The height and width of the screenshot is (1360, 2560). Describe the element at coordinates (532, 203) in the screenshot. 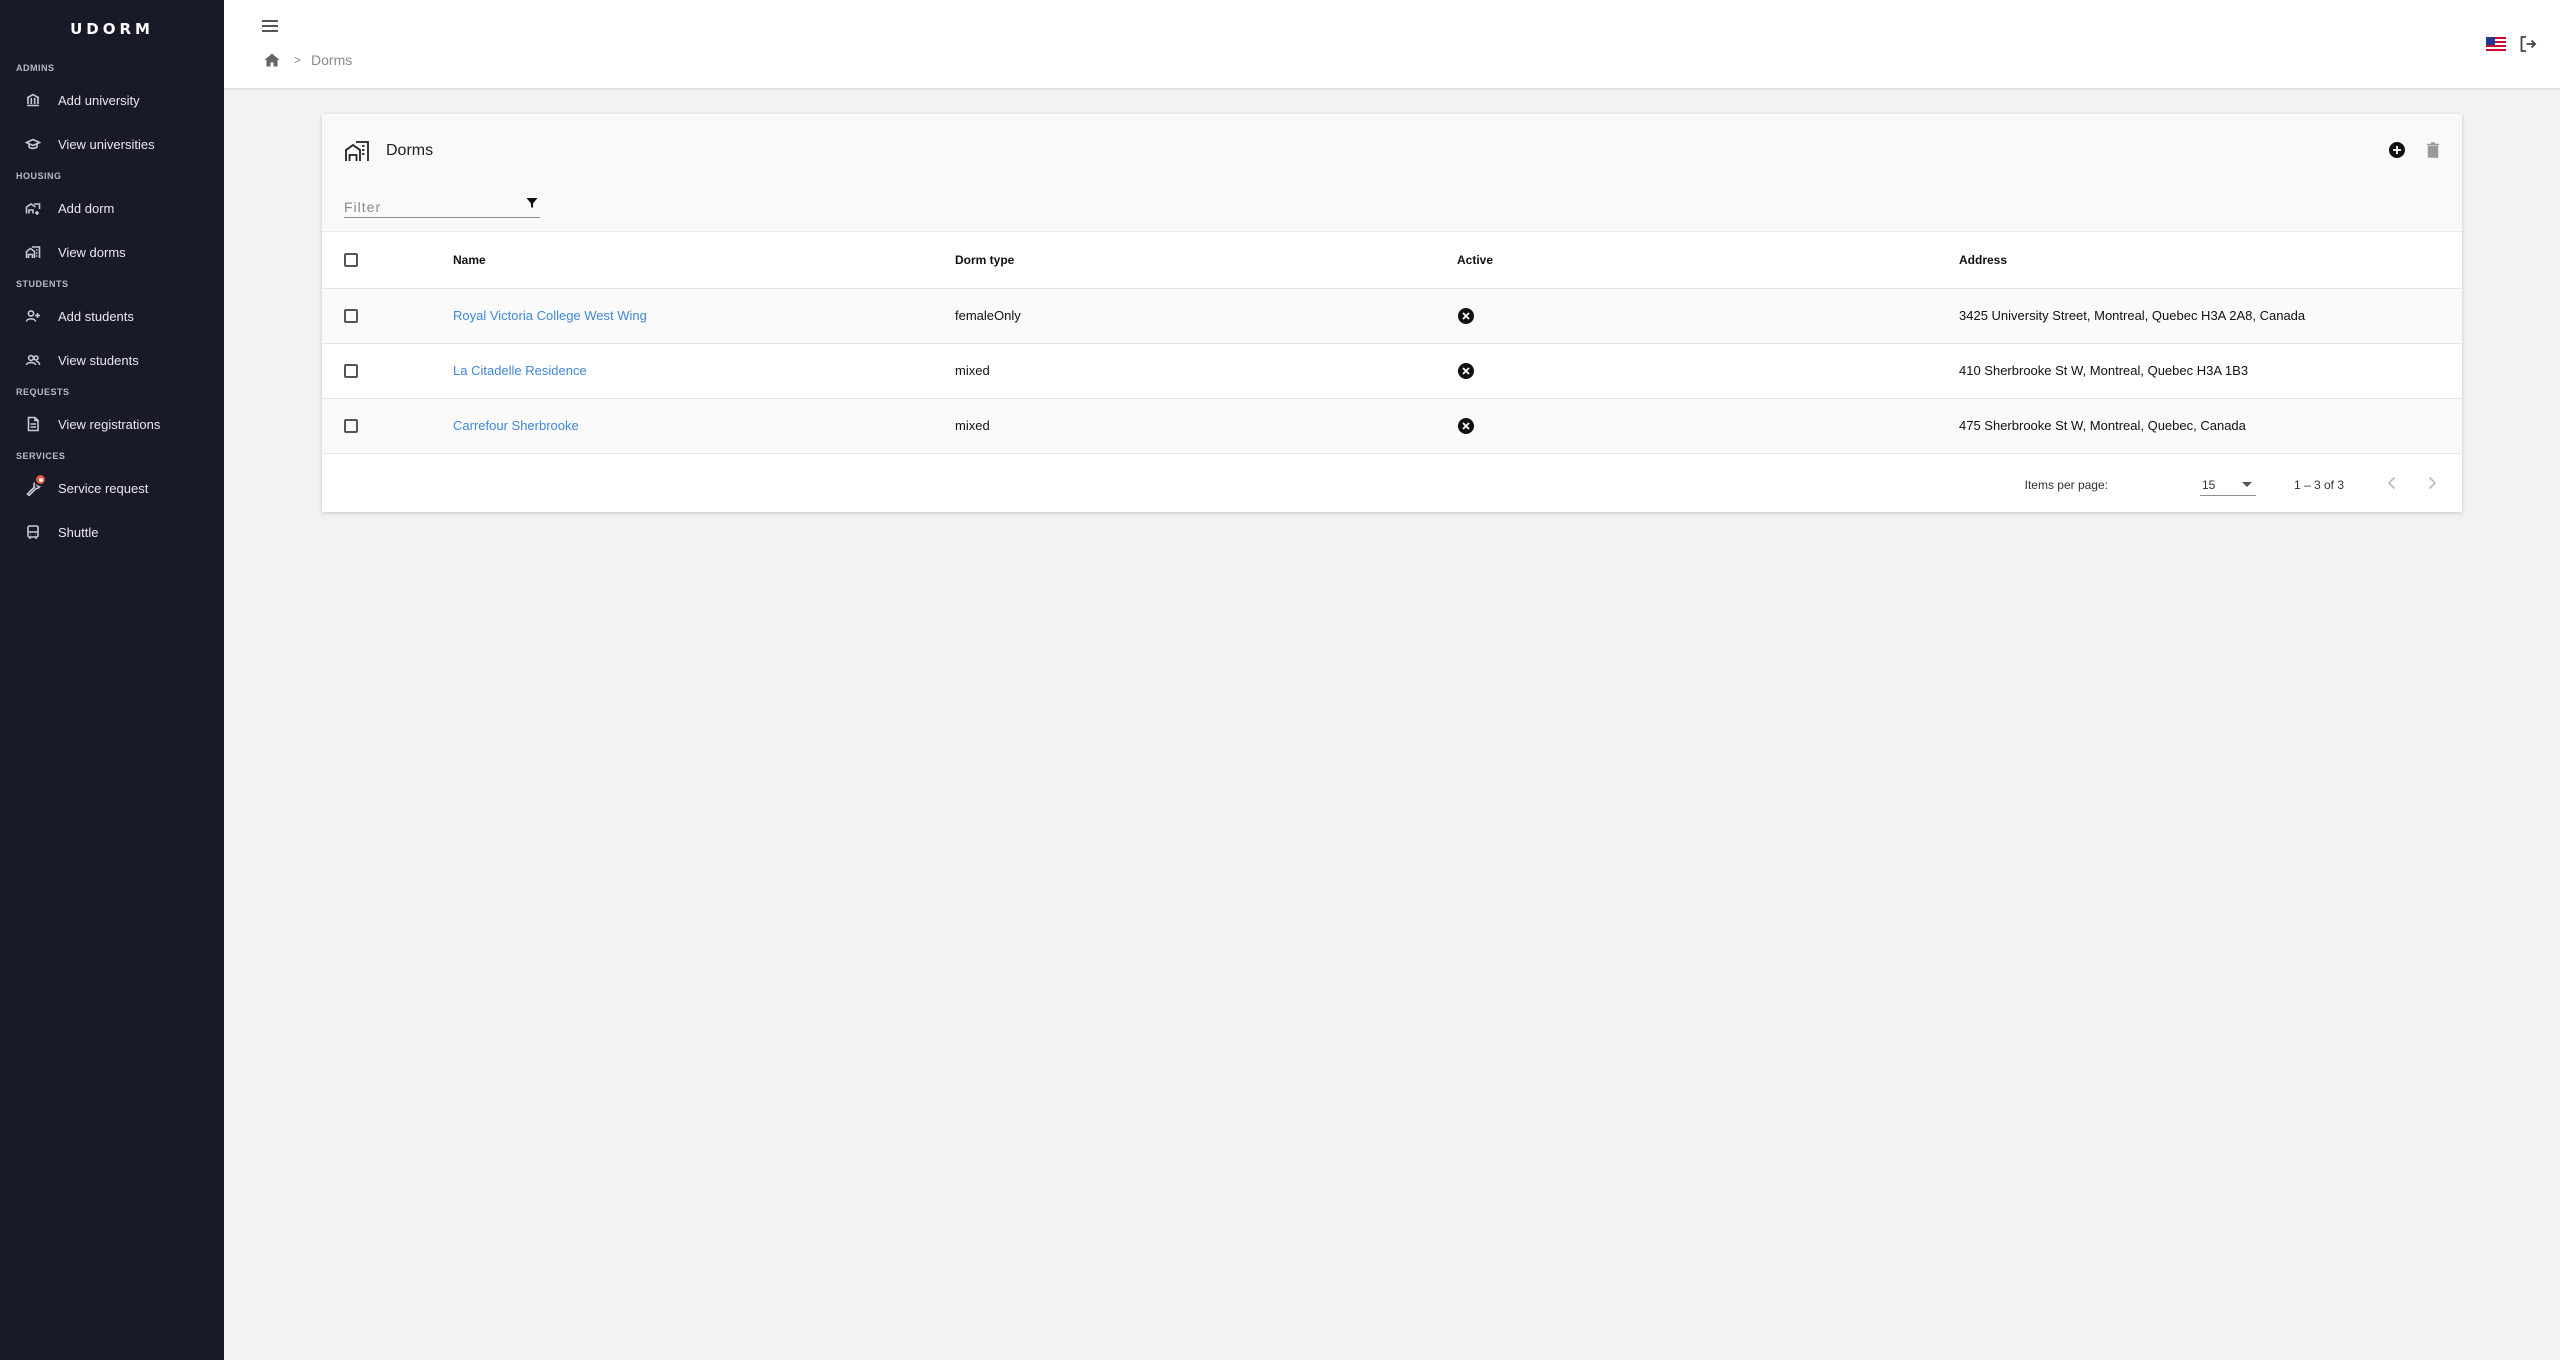

I see `filter-icon` at that location.